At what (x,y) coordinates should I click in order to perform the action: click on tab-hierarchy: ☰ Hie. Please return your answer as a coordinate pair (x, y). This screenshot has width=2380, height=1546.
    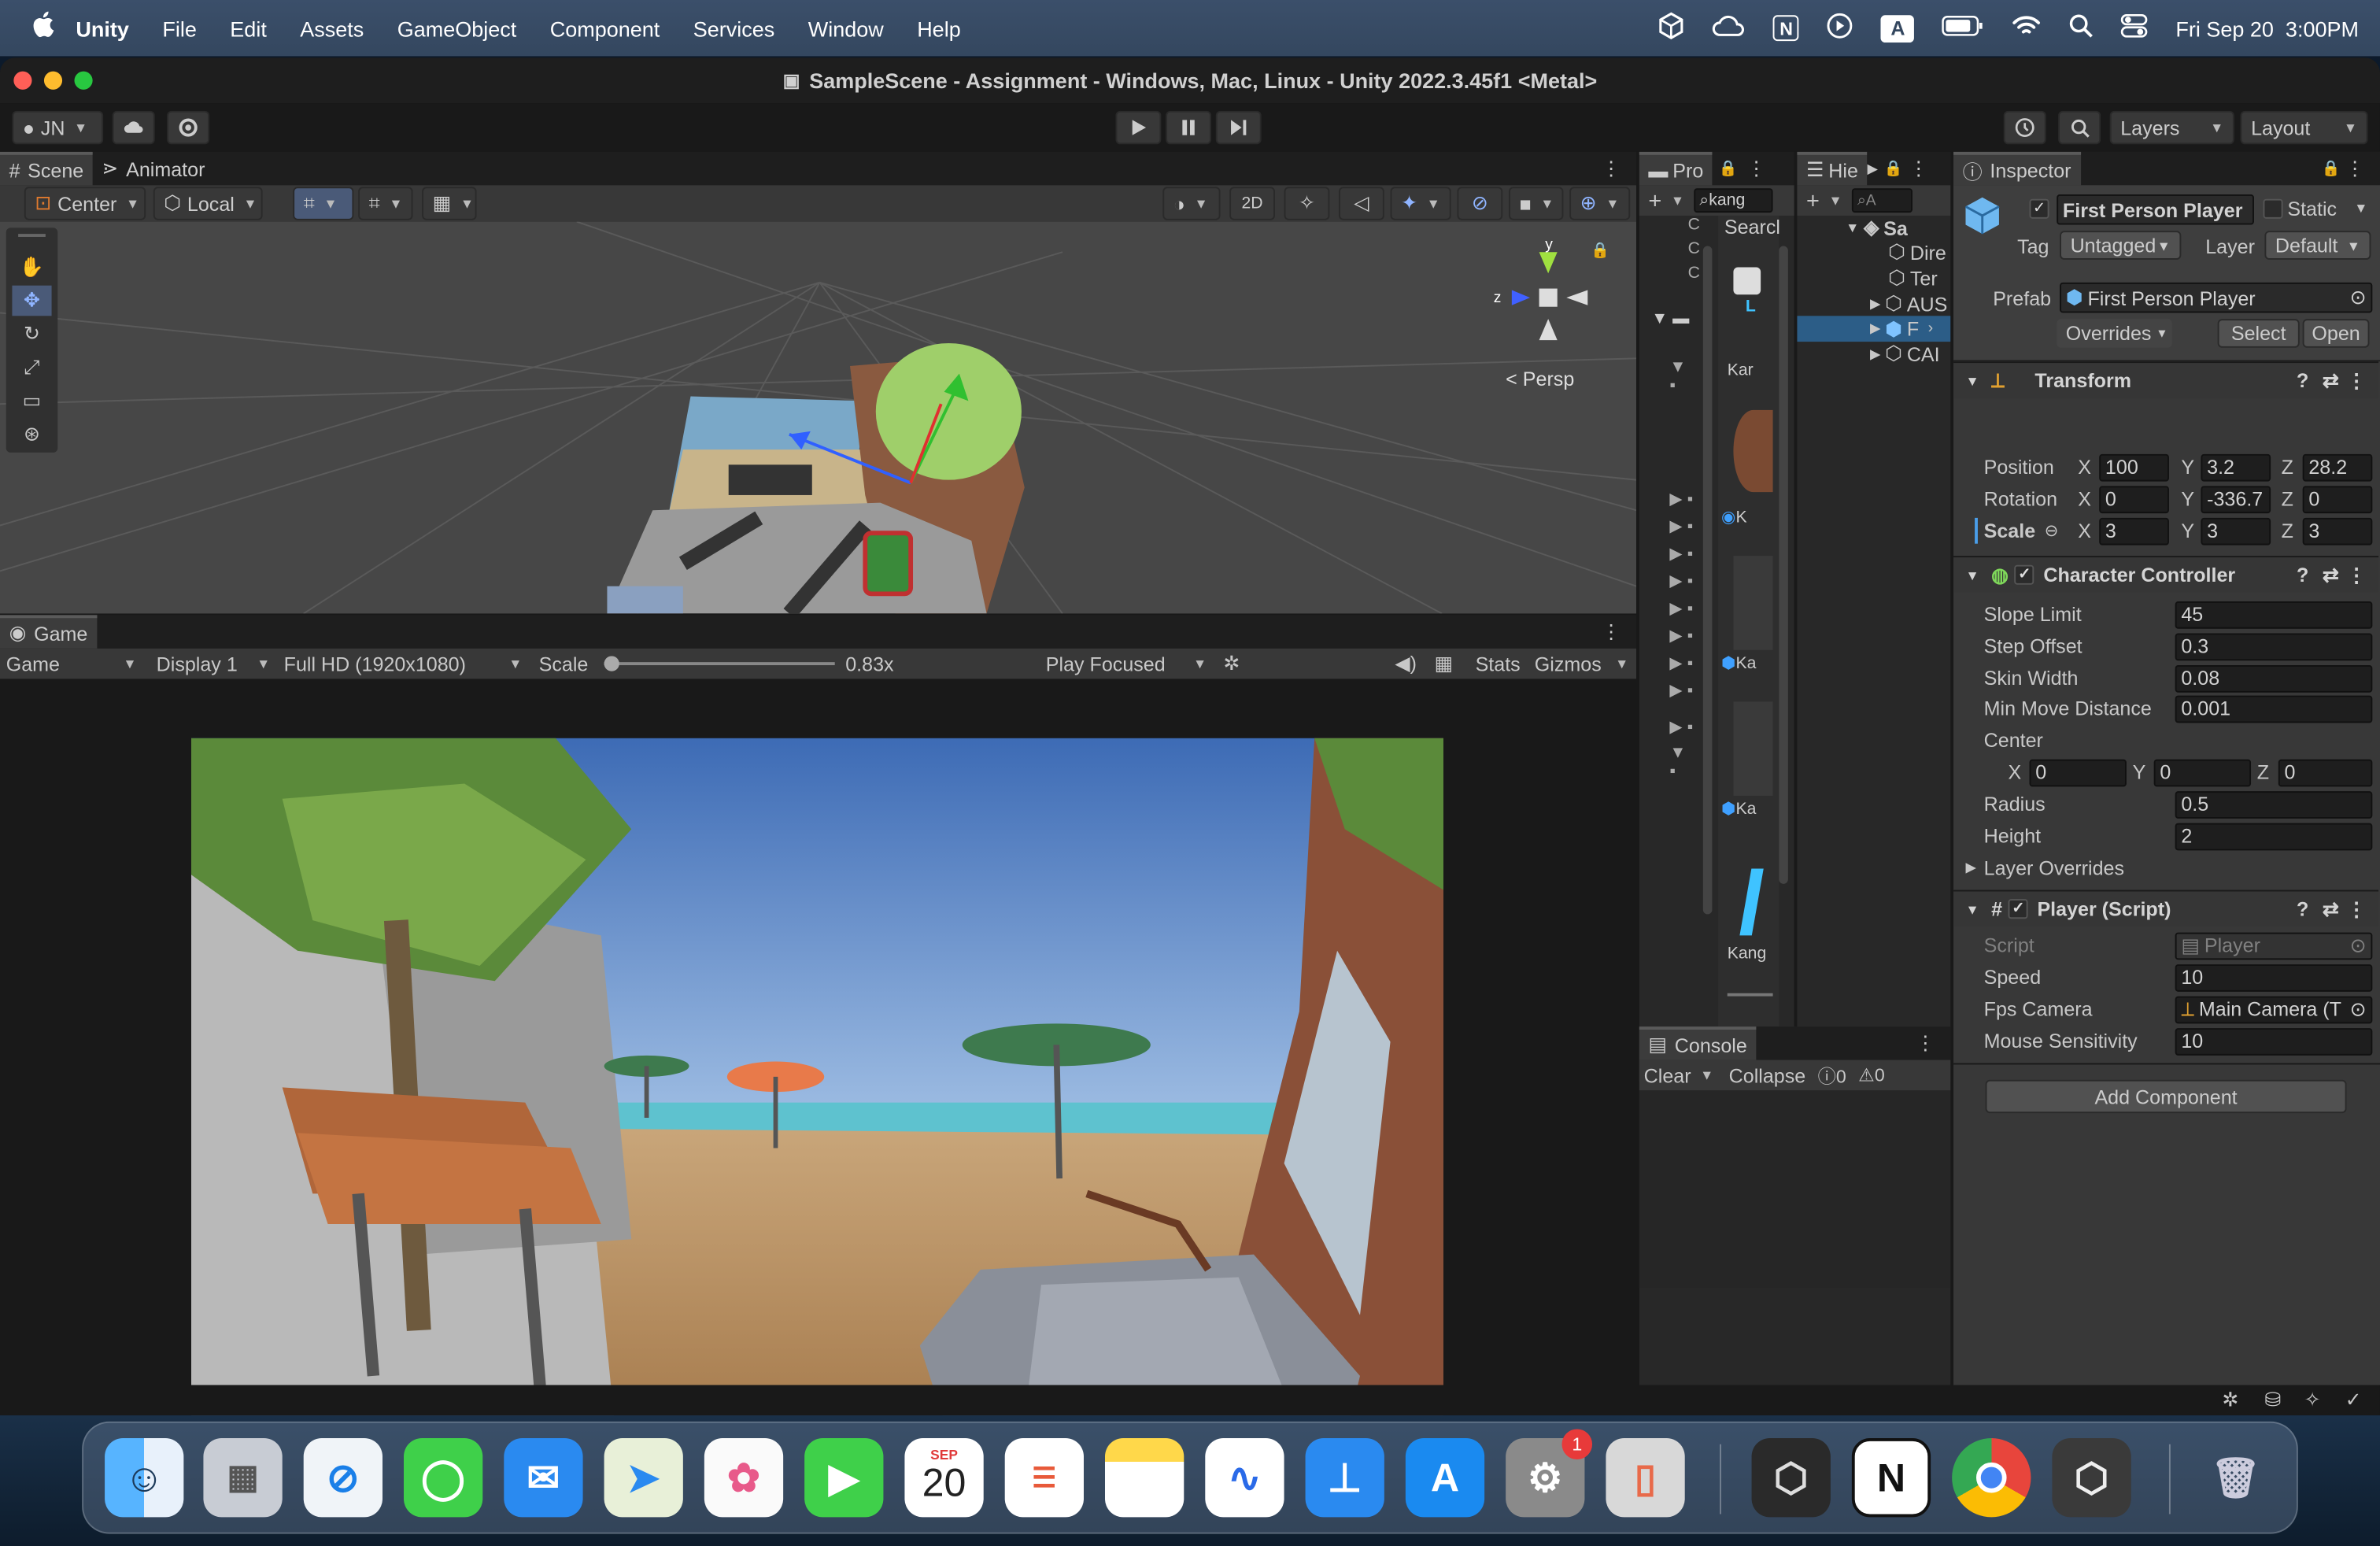
    Looking at the image, I should click on (1832, 168).